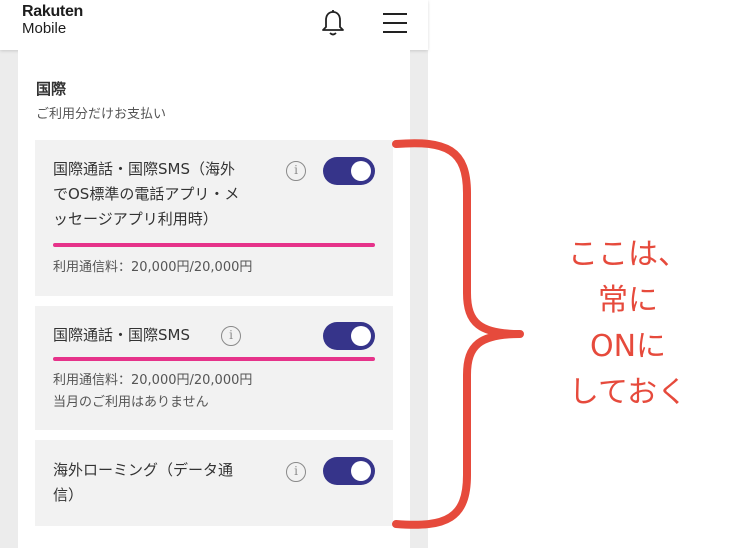  I want to click on rakuten-mobile-logo: Rakuten Mobile, so click(53, 20).